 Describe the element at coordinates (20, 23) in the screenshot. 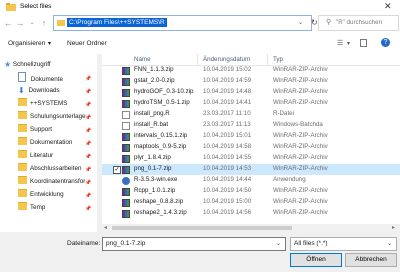

I see `forward-arrow-icon: →` at that location.